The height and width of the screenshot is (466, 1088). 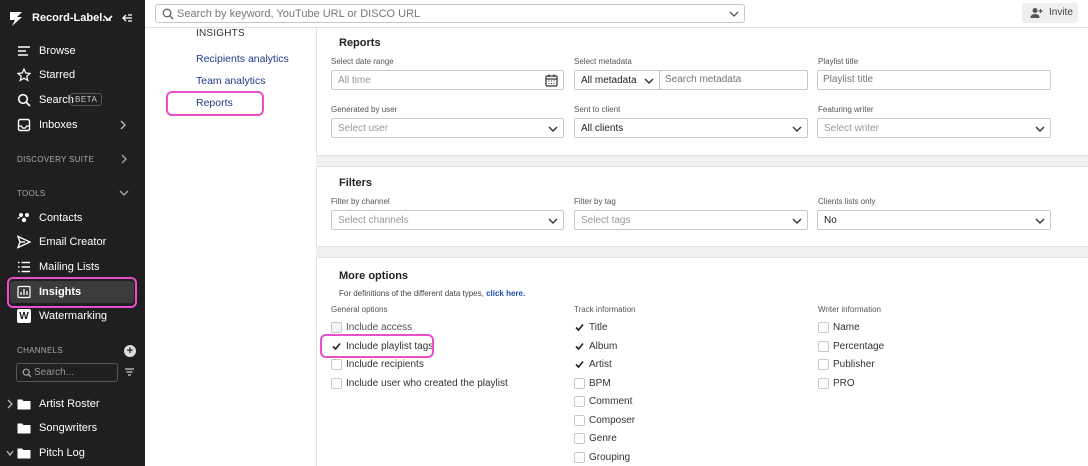 I want to click on submenu-recipients-analytics: Recipients analytics, so click(x=242, y=59).